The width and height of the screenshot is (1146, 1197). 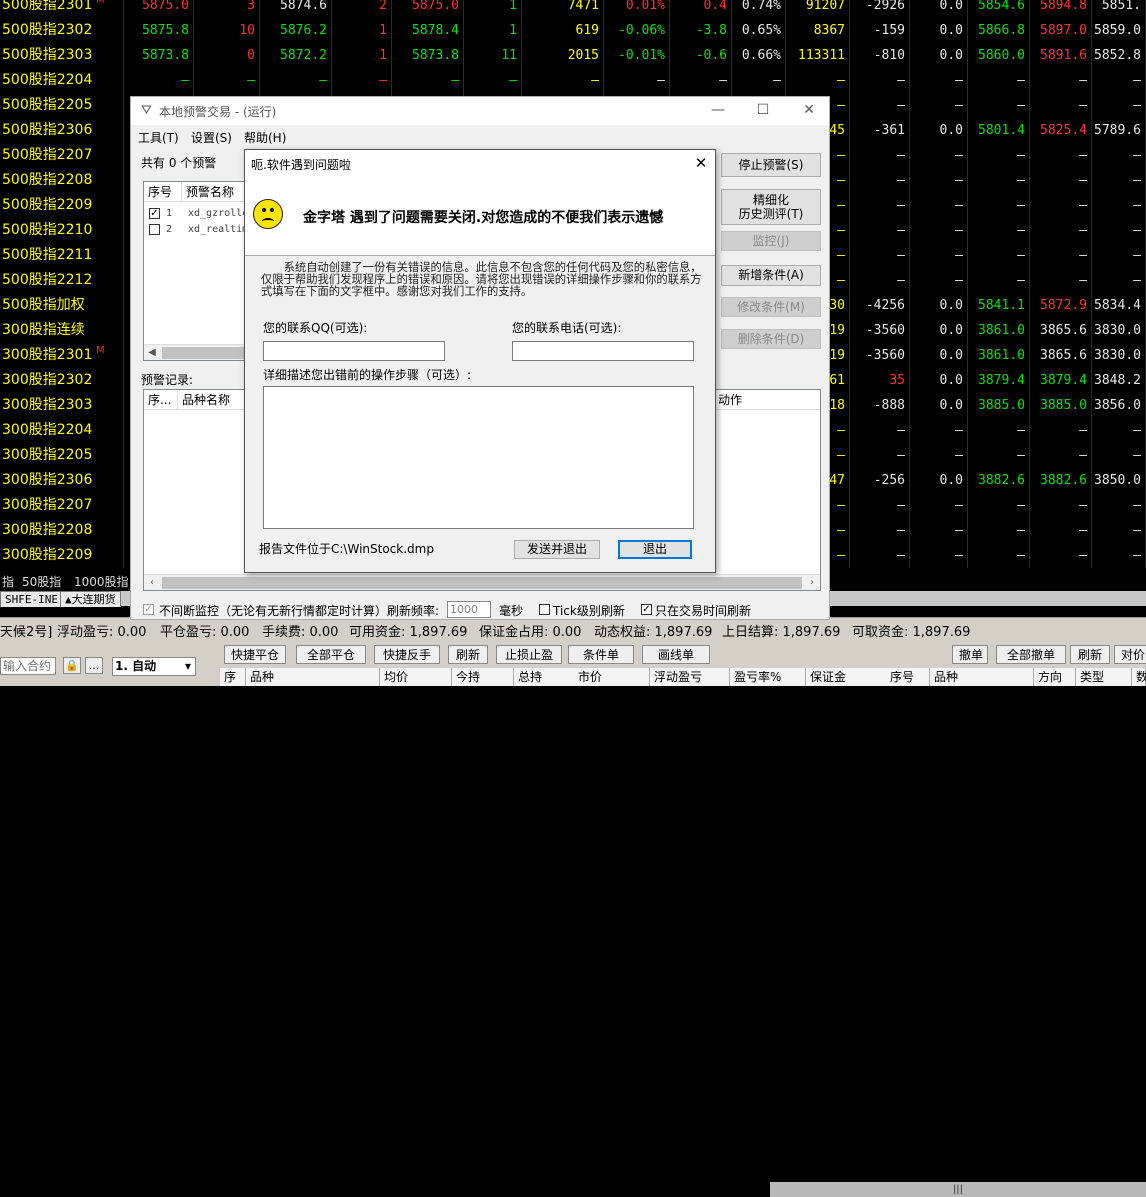 I want to click on quote-row: 500股指2204— — — — — — — — — — — — — — — —, so click(x=573, y=80).